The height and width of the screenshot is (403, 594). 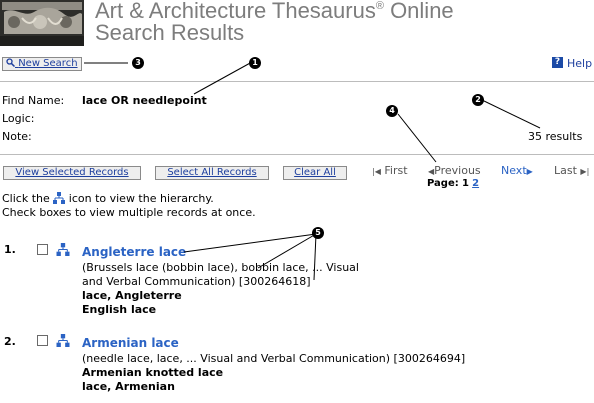 What do you see at coordinates (138, 63) in the screenshot?
I see `callout-3: 3` at bounding box center [138, 63].